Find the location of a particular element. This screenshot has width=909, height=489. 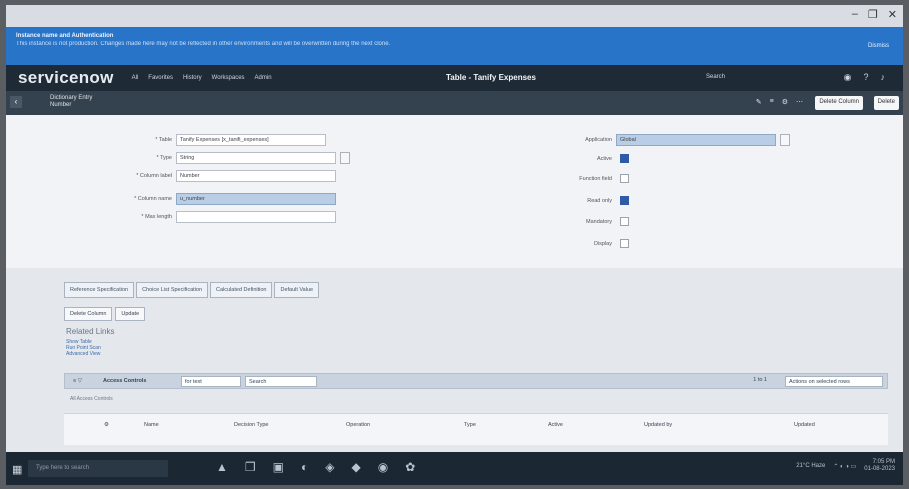

banner-dismiss: Dismiss is located at coordinates (878, 46).